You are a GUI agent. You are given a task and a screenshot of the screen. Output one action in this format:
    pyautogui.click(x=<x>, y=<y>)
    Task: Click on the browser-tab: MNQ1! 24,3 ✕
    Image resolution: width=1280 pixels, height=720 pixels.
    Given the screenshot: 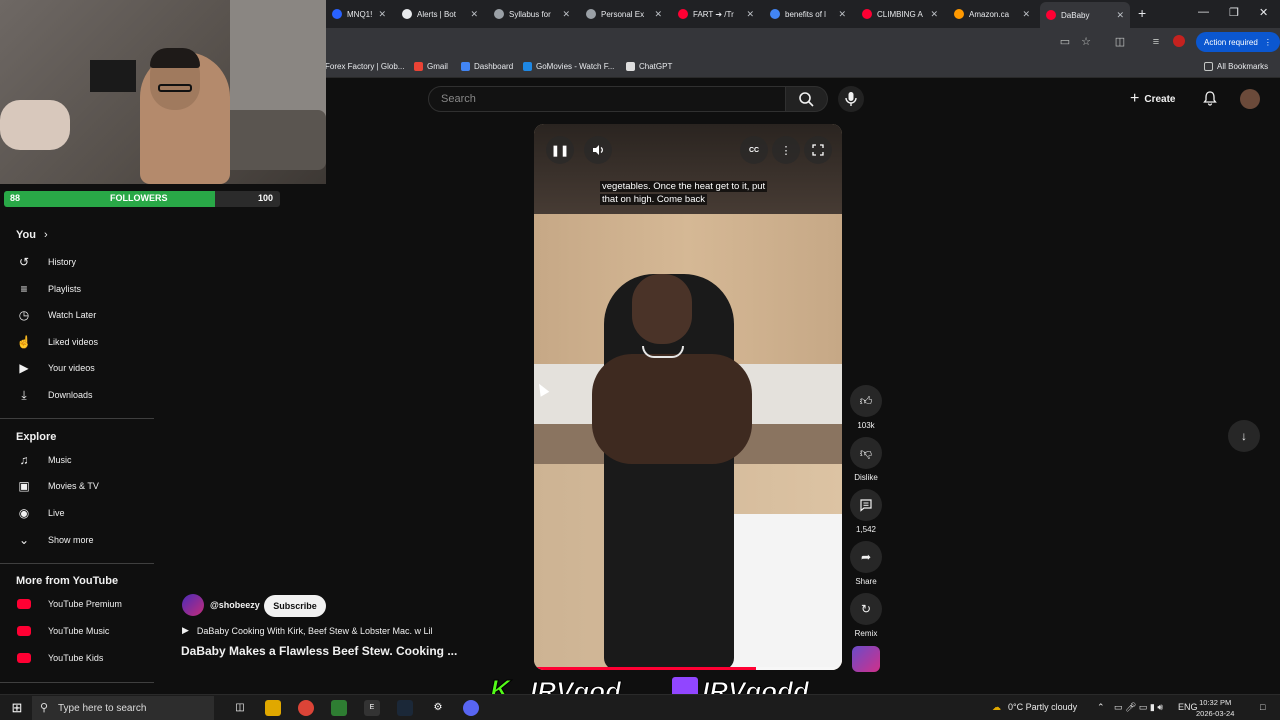 What is the action you would take?
    pyautogui.click(x=359, y=14)
    